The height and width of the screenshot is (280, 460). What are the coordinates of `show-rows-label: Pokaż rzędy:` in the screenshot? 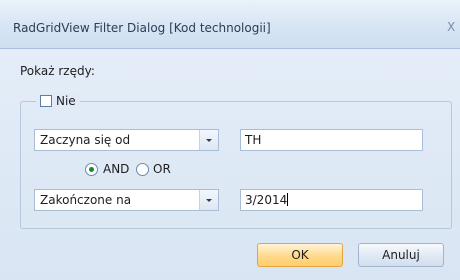 It's located at (57, 71).